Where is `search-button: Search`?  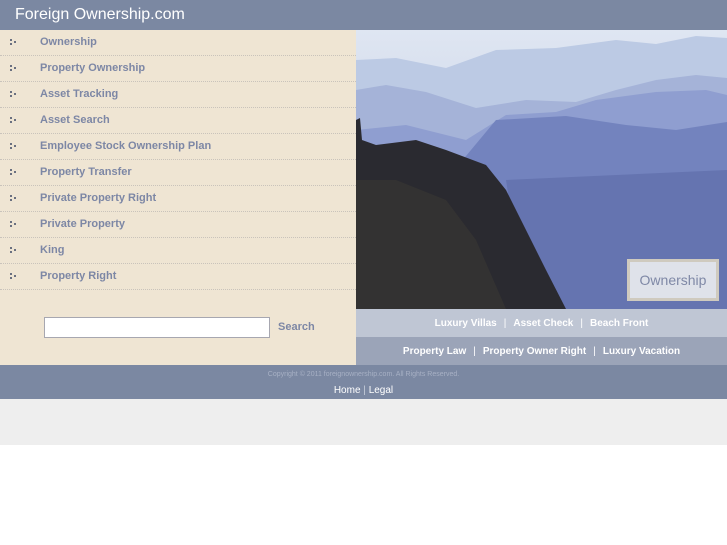 search-button: Search is located at coordinates (296, 327).